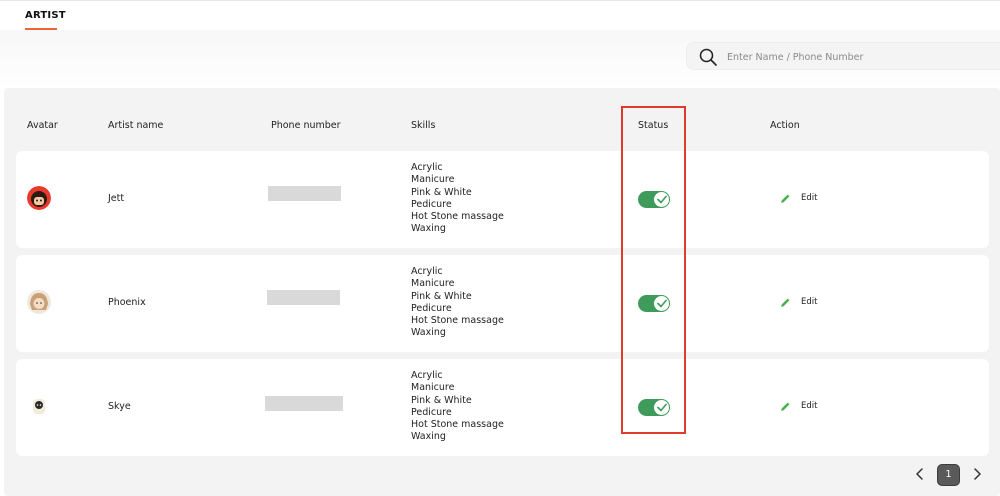  I want to click on artist-name: Phoenix, so click(127, 302).